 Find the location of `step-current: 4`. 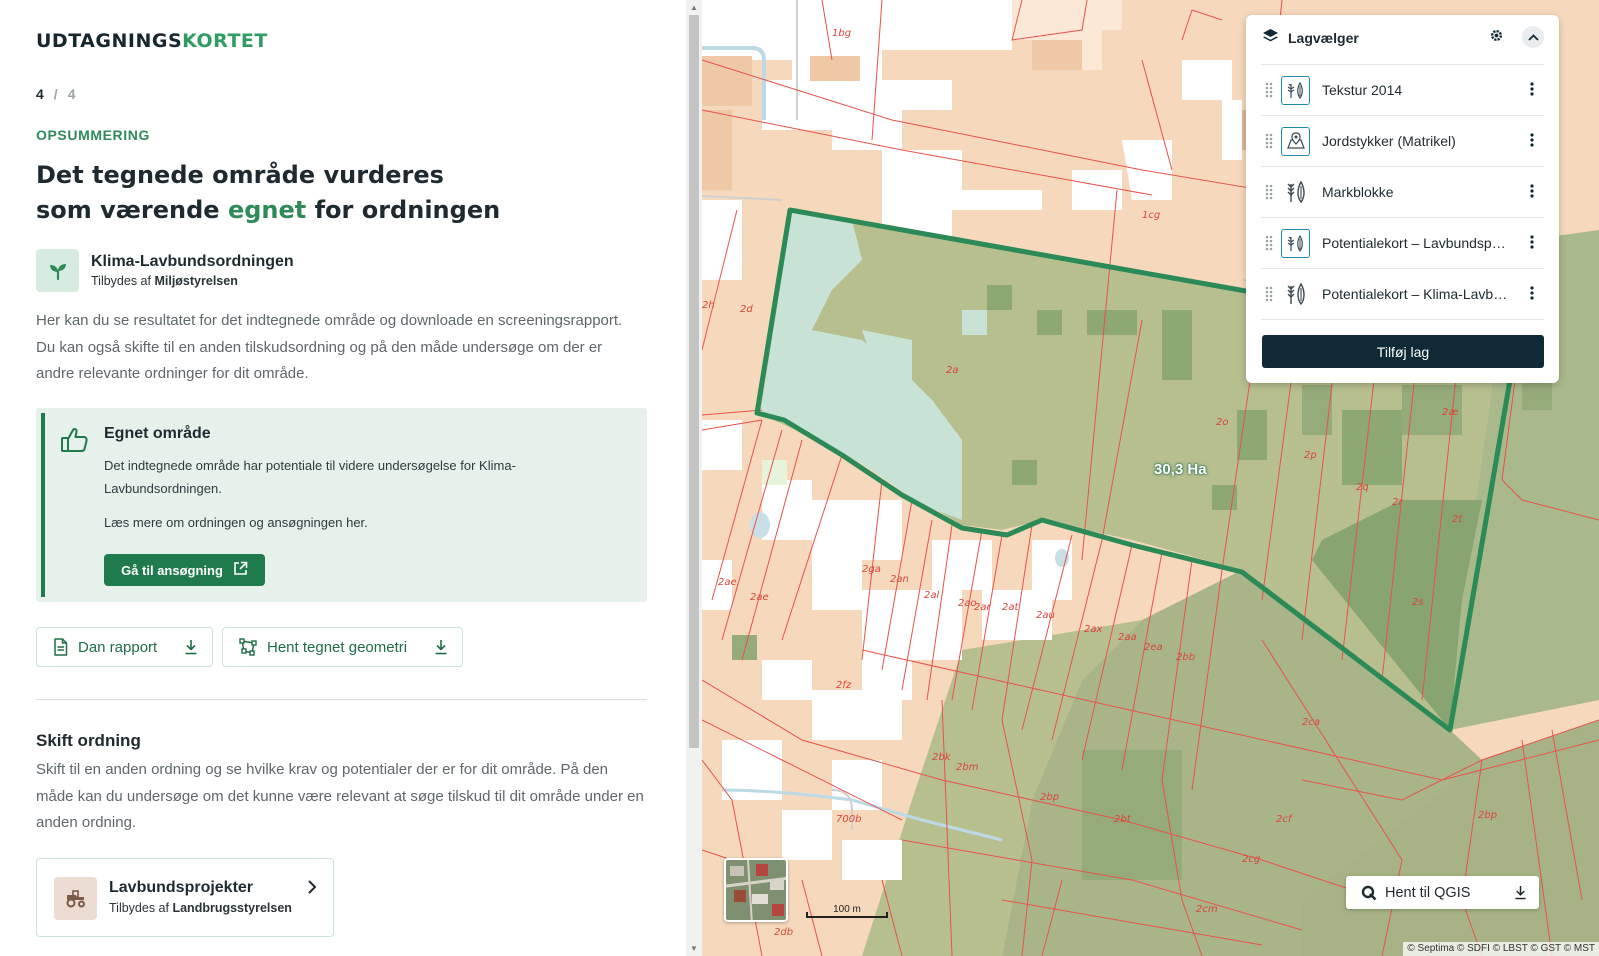

step-current: 4 is located at coordinates (40, 94).